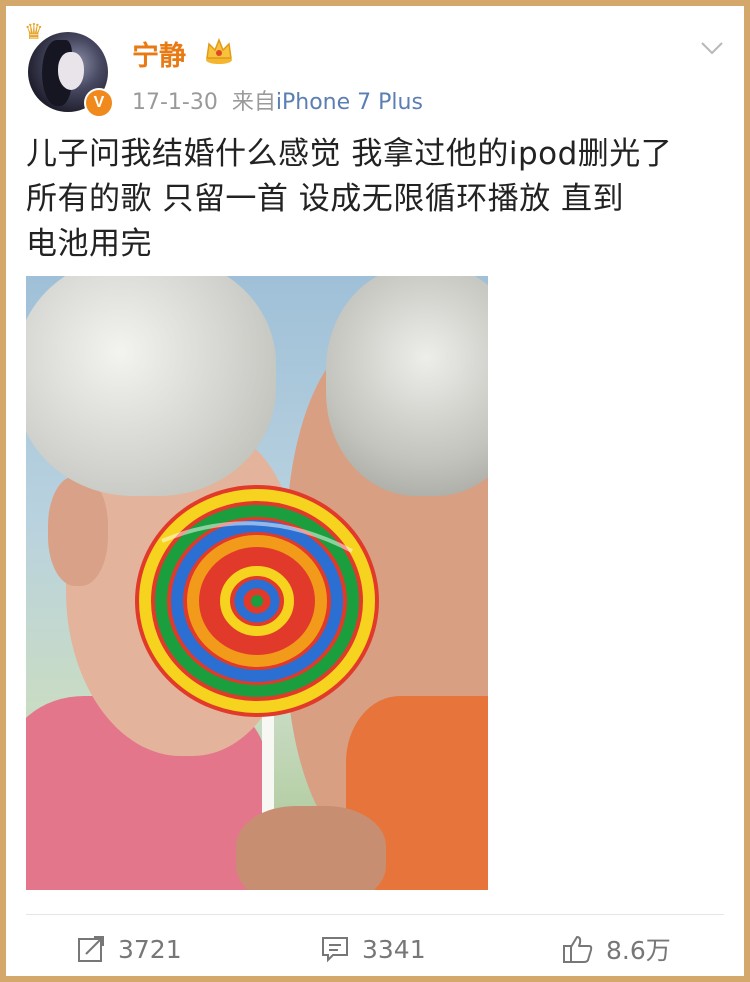 Image resolution: width=750 pixels, height=982 pixels. I want to click on avatar-face, so click(71, 71).